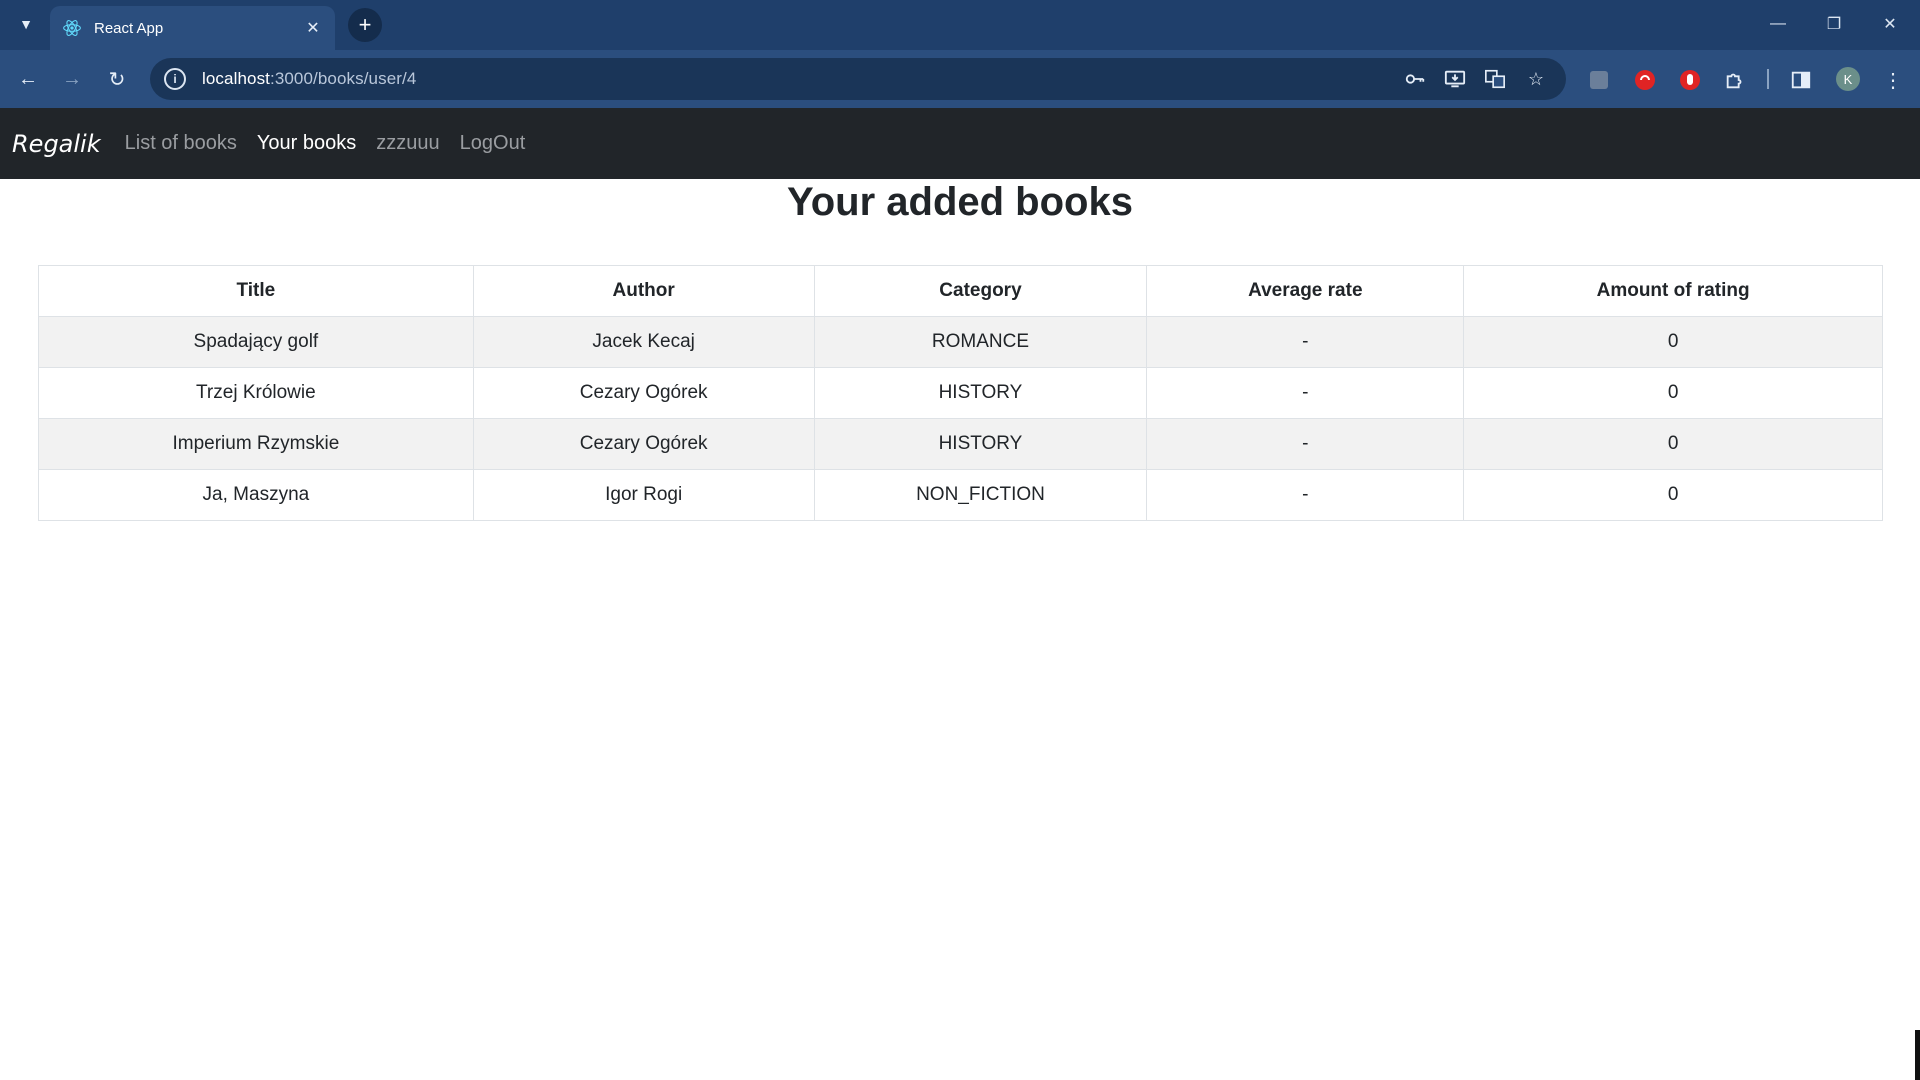 The height and width of the screenshot is (1080, 1920). What do you see at coordinates (1735, 80) in the screenshot?
I see `extensions-puzzle-icon` at bounding box center [1735, 80].